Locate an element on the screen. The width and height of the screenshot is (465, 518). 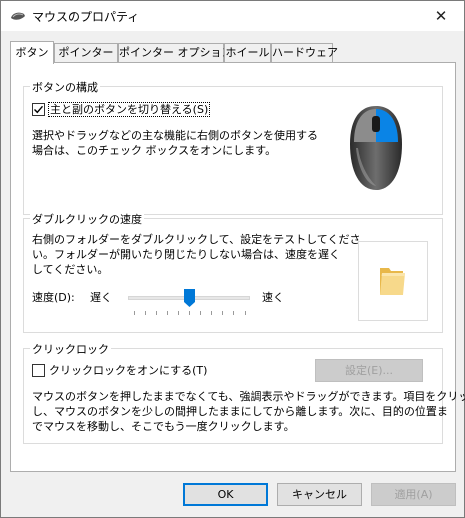
tab-buttons: ボタン is located at coordinates (32, 52).